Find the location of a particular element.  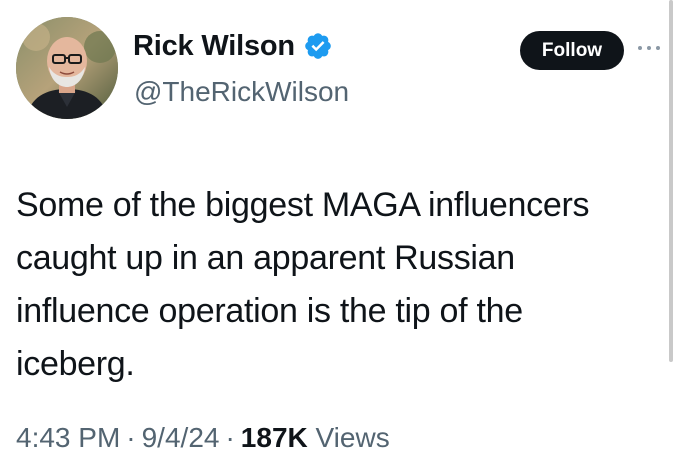

author-display-name: Rick Wilson is located at coordinates (214, 46).